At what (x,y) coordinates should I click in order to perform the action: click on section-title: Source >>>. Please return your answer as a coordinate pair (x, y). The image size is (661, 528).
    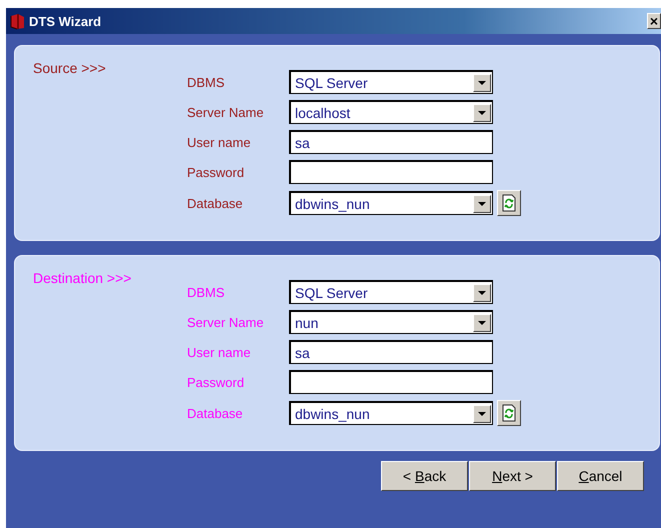
    Looking at the image, I should click on (69, 68).